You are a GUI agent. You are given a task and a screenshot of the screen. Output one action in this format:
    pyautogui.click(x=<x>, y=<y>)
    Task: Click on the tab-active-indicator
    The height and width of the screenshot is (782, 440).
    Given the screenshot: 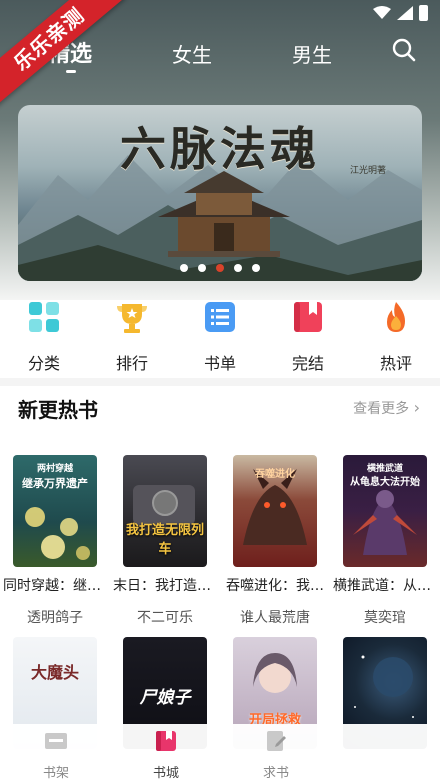 What is the action you would take?
    pyautogui.click(x=71, y=71)
    